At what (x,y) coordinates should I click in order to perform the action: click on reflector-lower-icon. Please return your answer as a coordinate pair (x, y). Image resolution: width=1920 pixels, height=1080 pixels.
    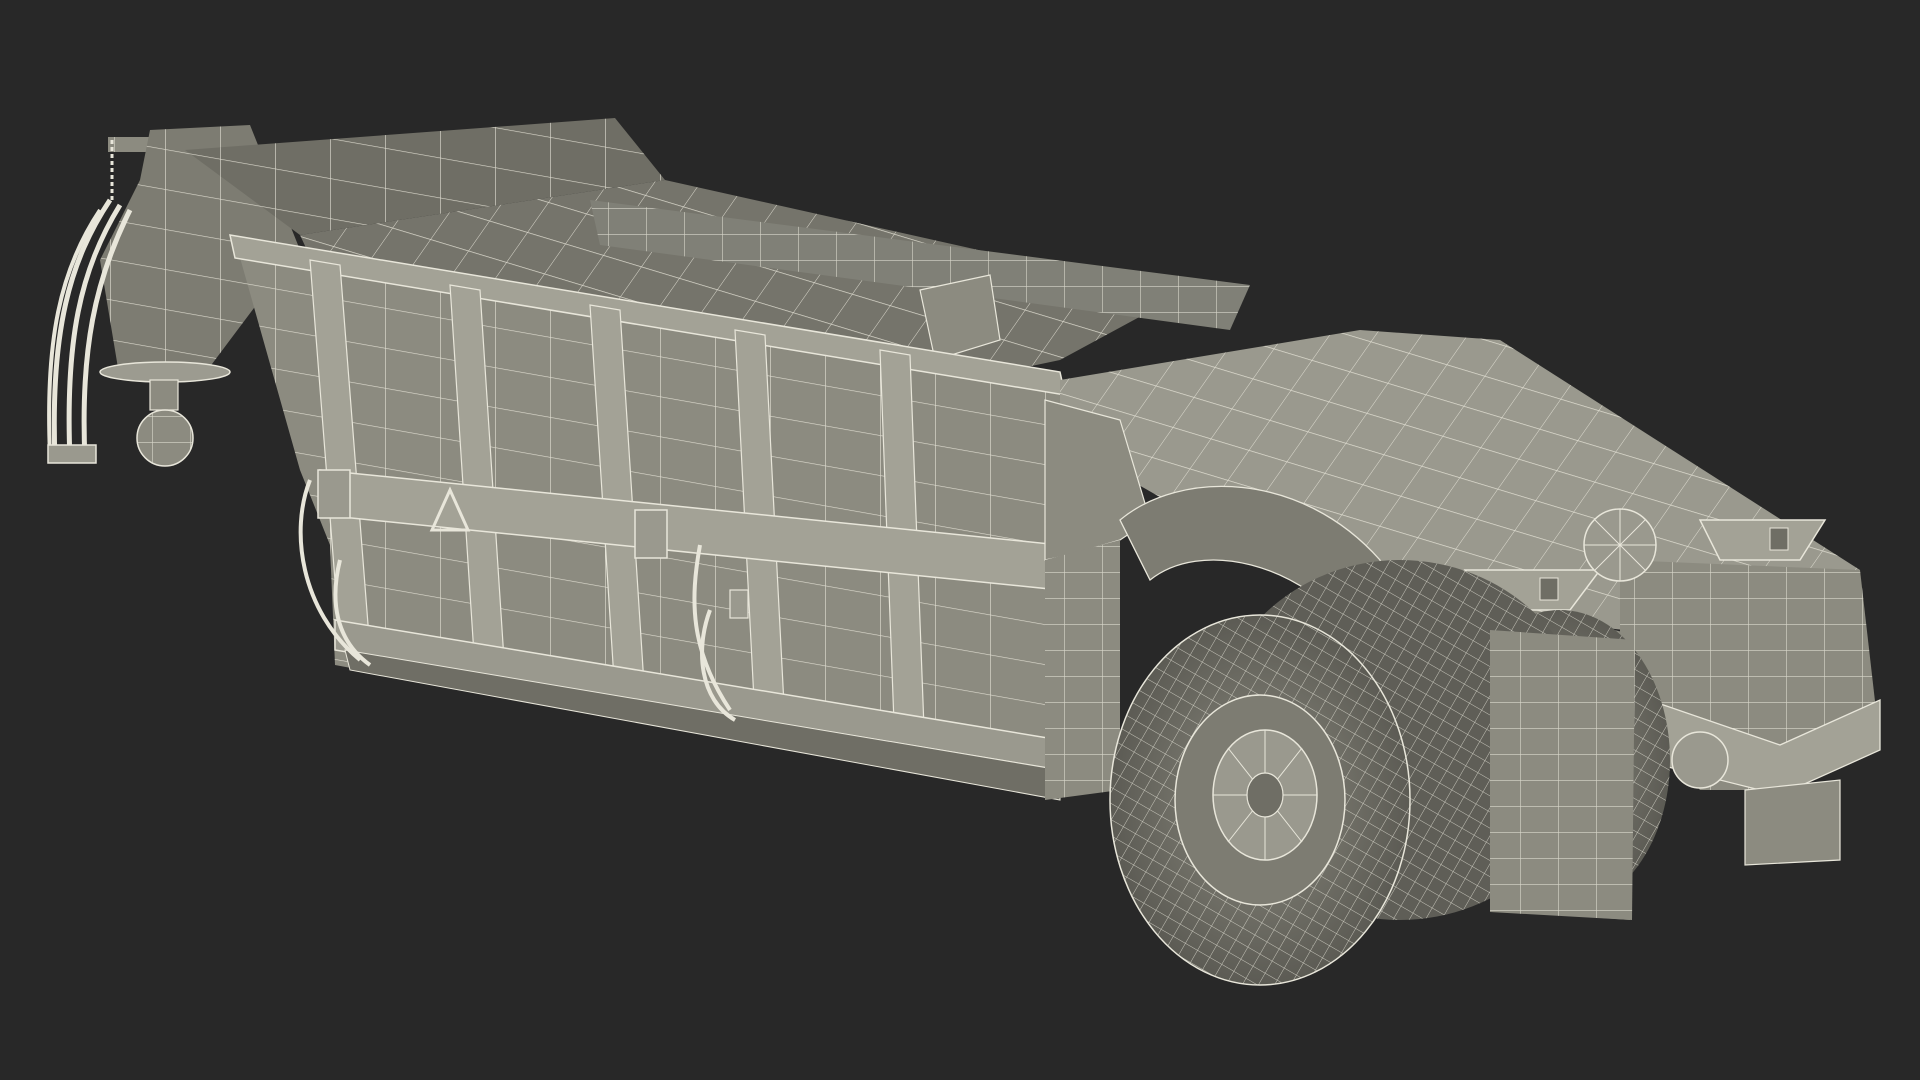
    Looking at the image, I should click on (1700, 760).